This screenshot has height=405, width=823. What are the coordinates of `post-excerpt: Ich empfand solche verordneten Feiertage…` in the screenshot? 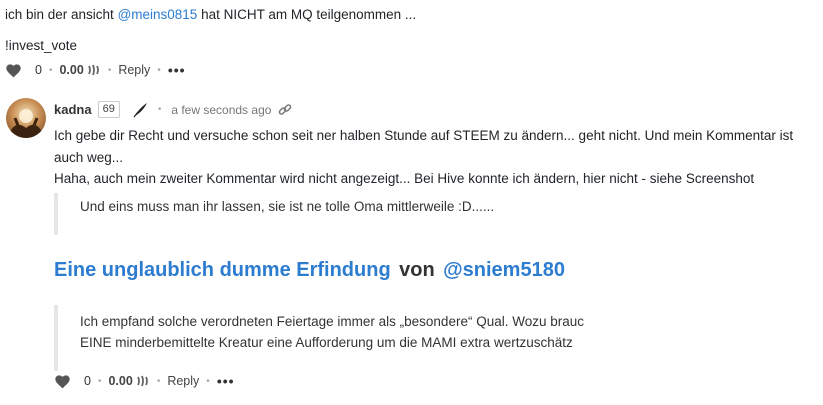 It's located at (345, 338).